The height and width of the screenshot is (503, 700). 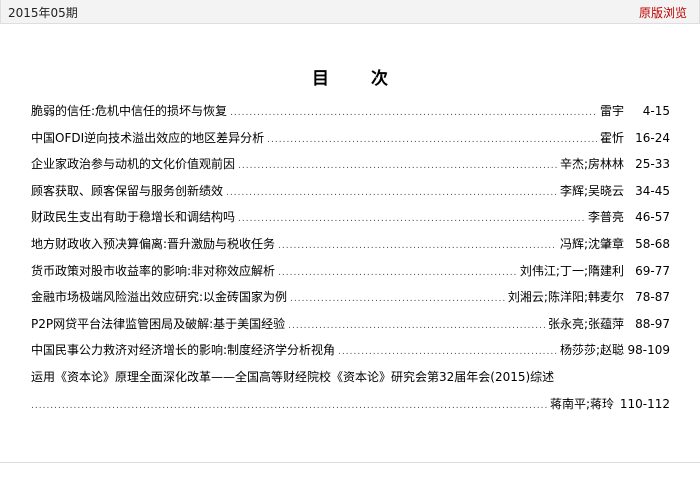 I want to click on entry-title: 财政民生支出有助于稳增长和调结构吗, so click(x=133, y=217).